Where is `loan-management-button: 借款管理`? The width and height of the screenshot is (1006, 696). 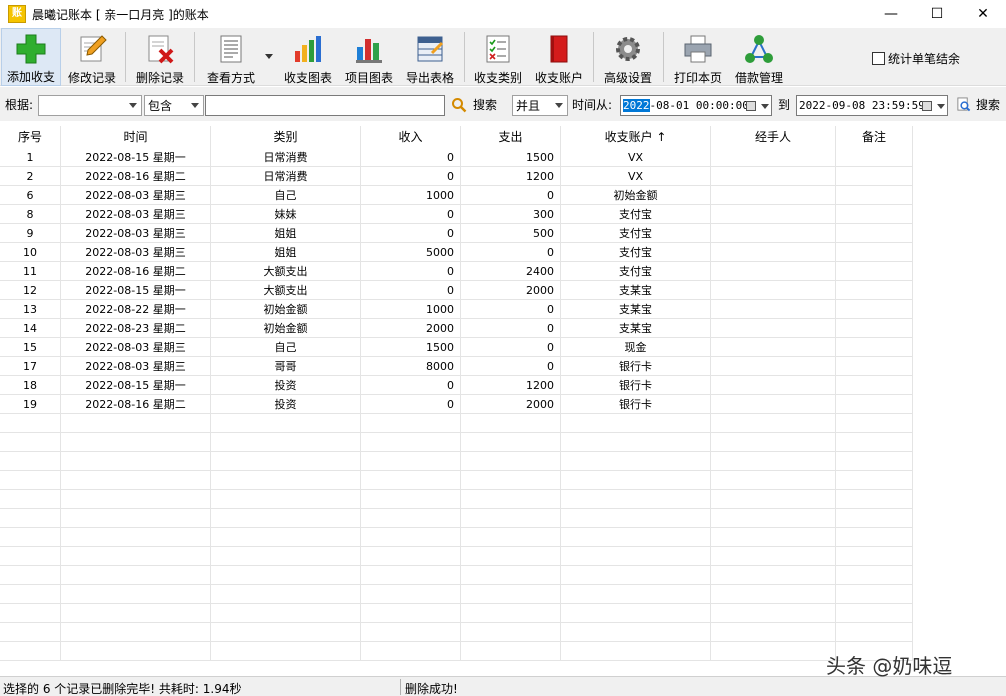
loan-management-button: 借款管理 is located at coordinates (759, 57).